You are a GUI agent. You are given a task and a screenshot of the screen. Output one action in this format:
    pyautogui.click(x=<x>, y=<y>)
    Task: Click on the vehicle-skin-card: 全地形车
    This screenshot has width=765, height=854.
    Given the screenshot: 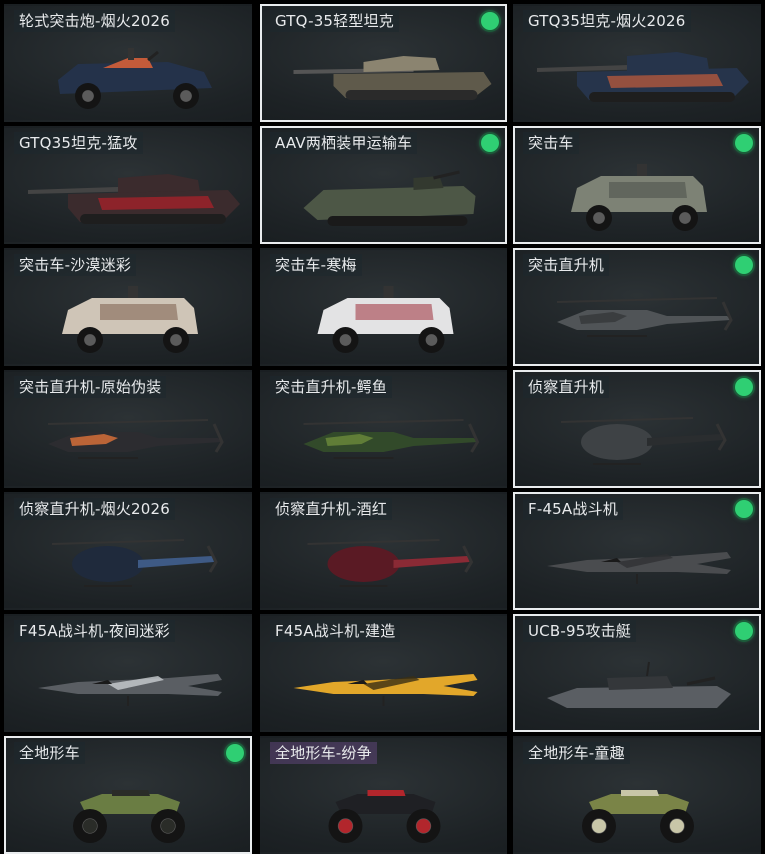 What is the action you would take?
    pyautogui.click(x=128, y=795)
    